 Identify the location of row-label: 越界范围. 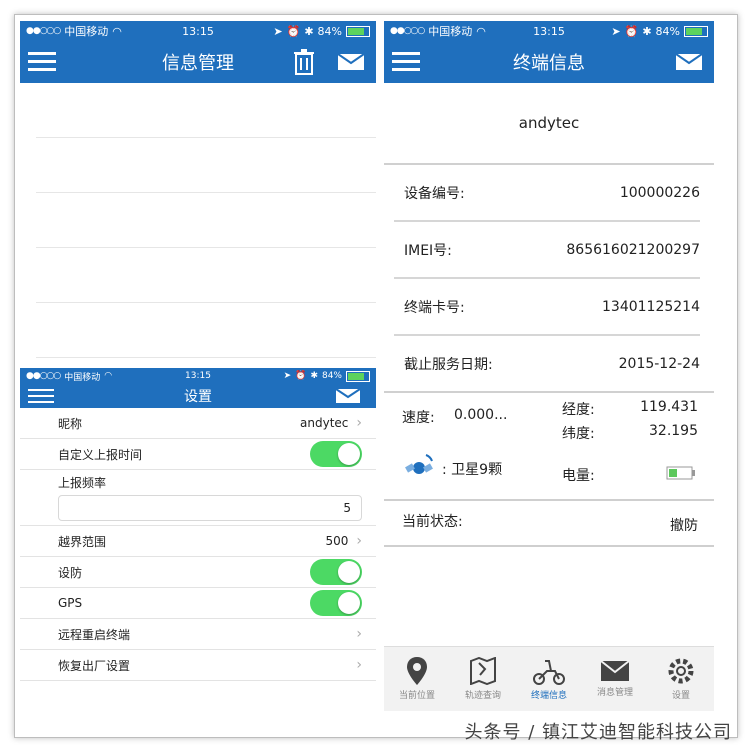
(82, 541).